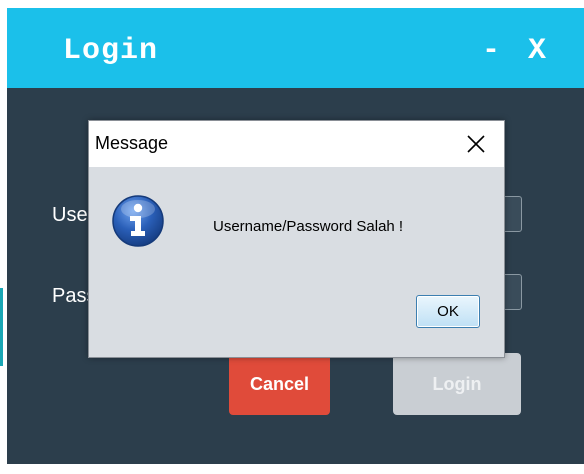  Describe the element at coordinates (138, 221) in the screenshot. I see `information-icon` at that location.